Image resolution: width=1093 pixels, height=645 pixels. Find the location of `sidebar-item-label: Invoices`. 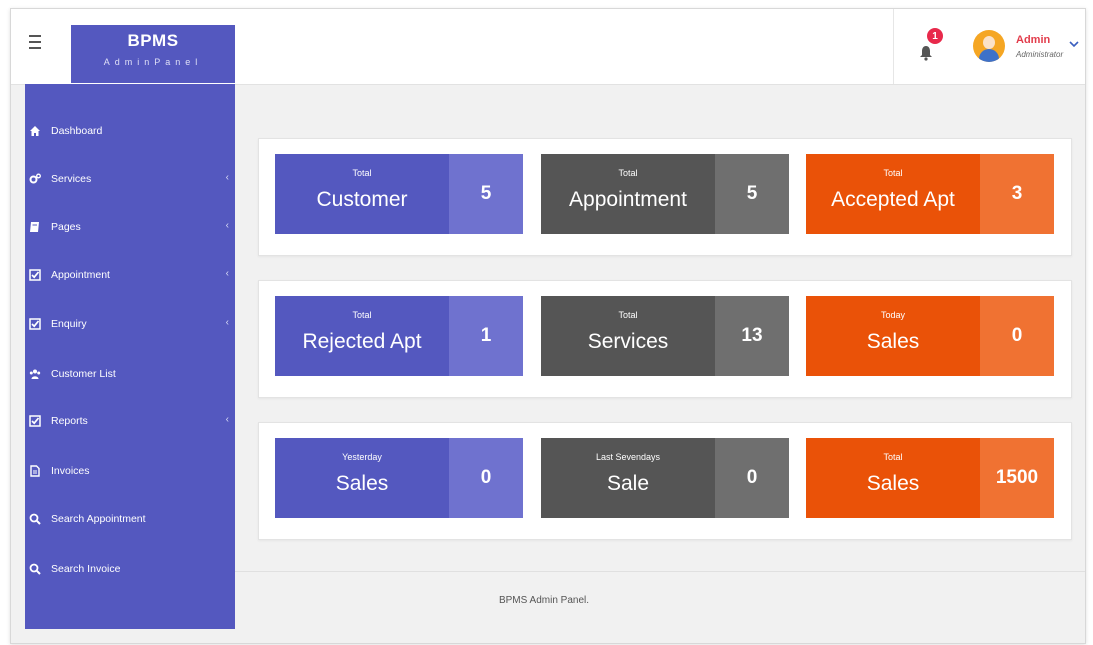

sidebar-item-label: Invoices is located at coordinates (70, 471).